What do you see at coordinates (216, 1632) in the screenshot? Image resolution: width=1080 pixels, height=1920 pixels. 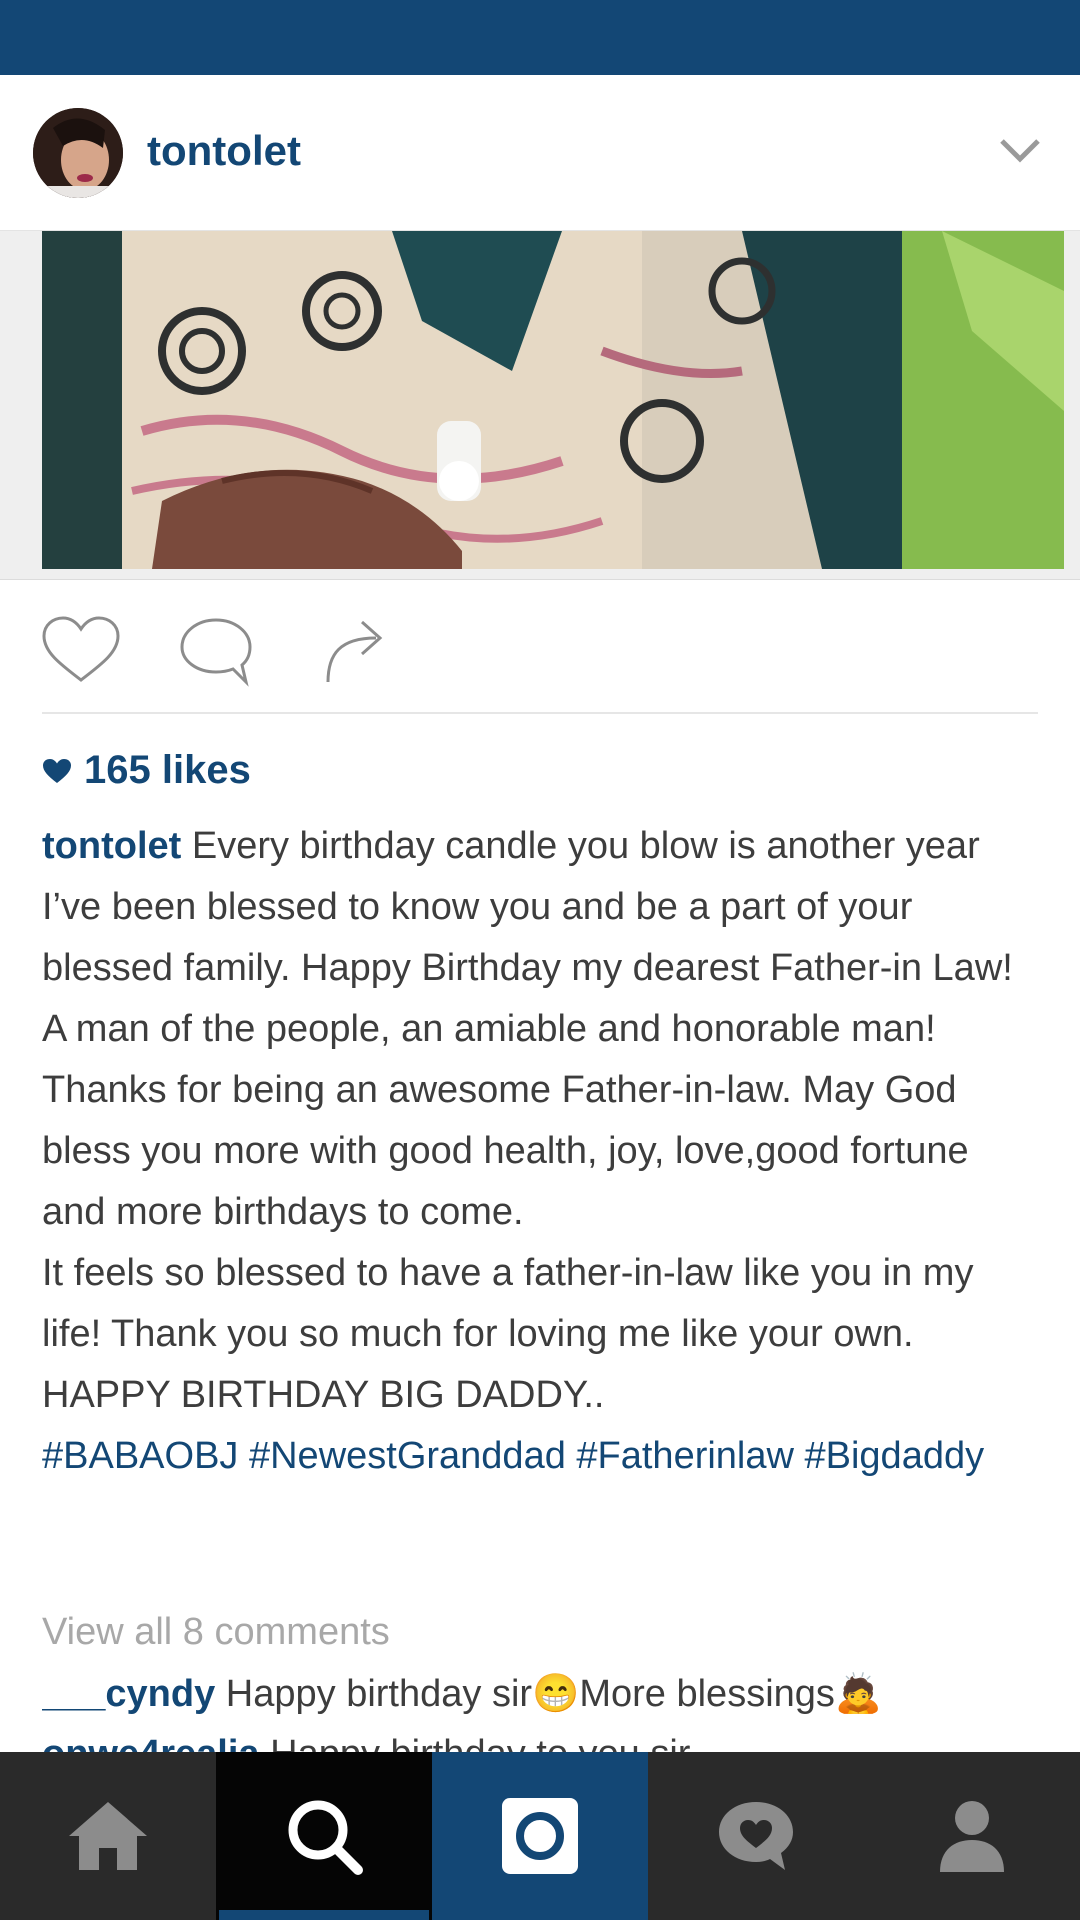 I see `view-all-comments-link: View all 8 comments` at bounding box center [216, 1632].